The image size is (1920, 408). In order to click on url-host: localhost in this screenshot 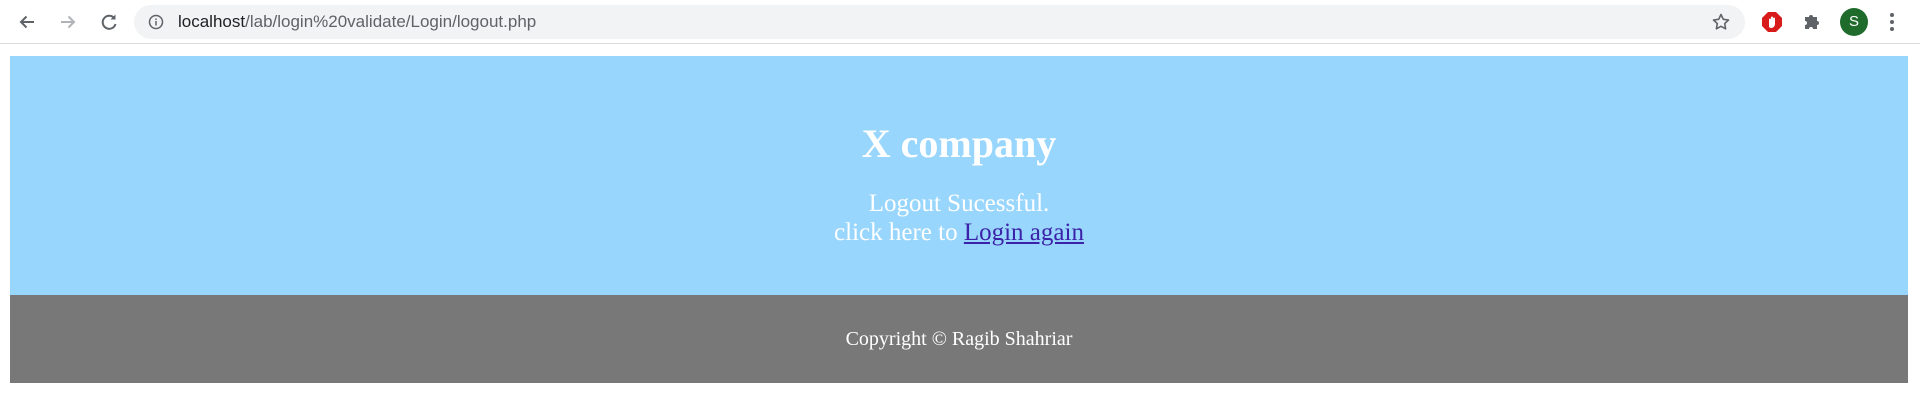, I will do `click(212, 21)`.